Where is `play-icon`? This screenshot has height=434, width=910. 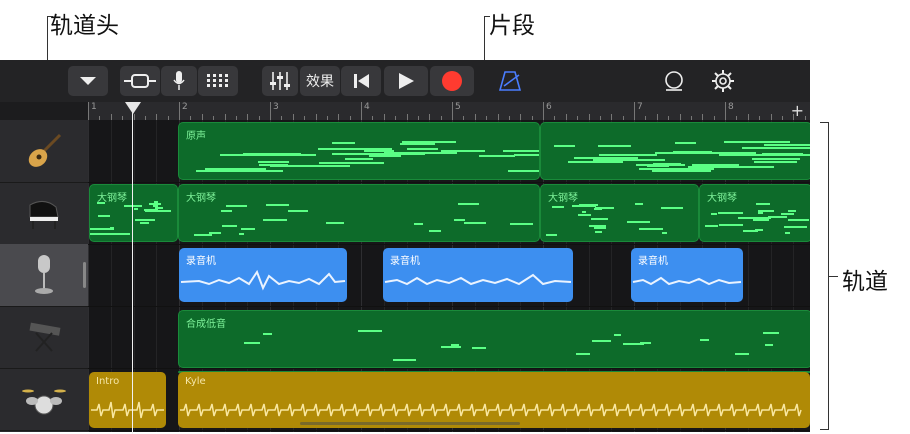 play-icon is located at coordinates (406, 81).